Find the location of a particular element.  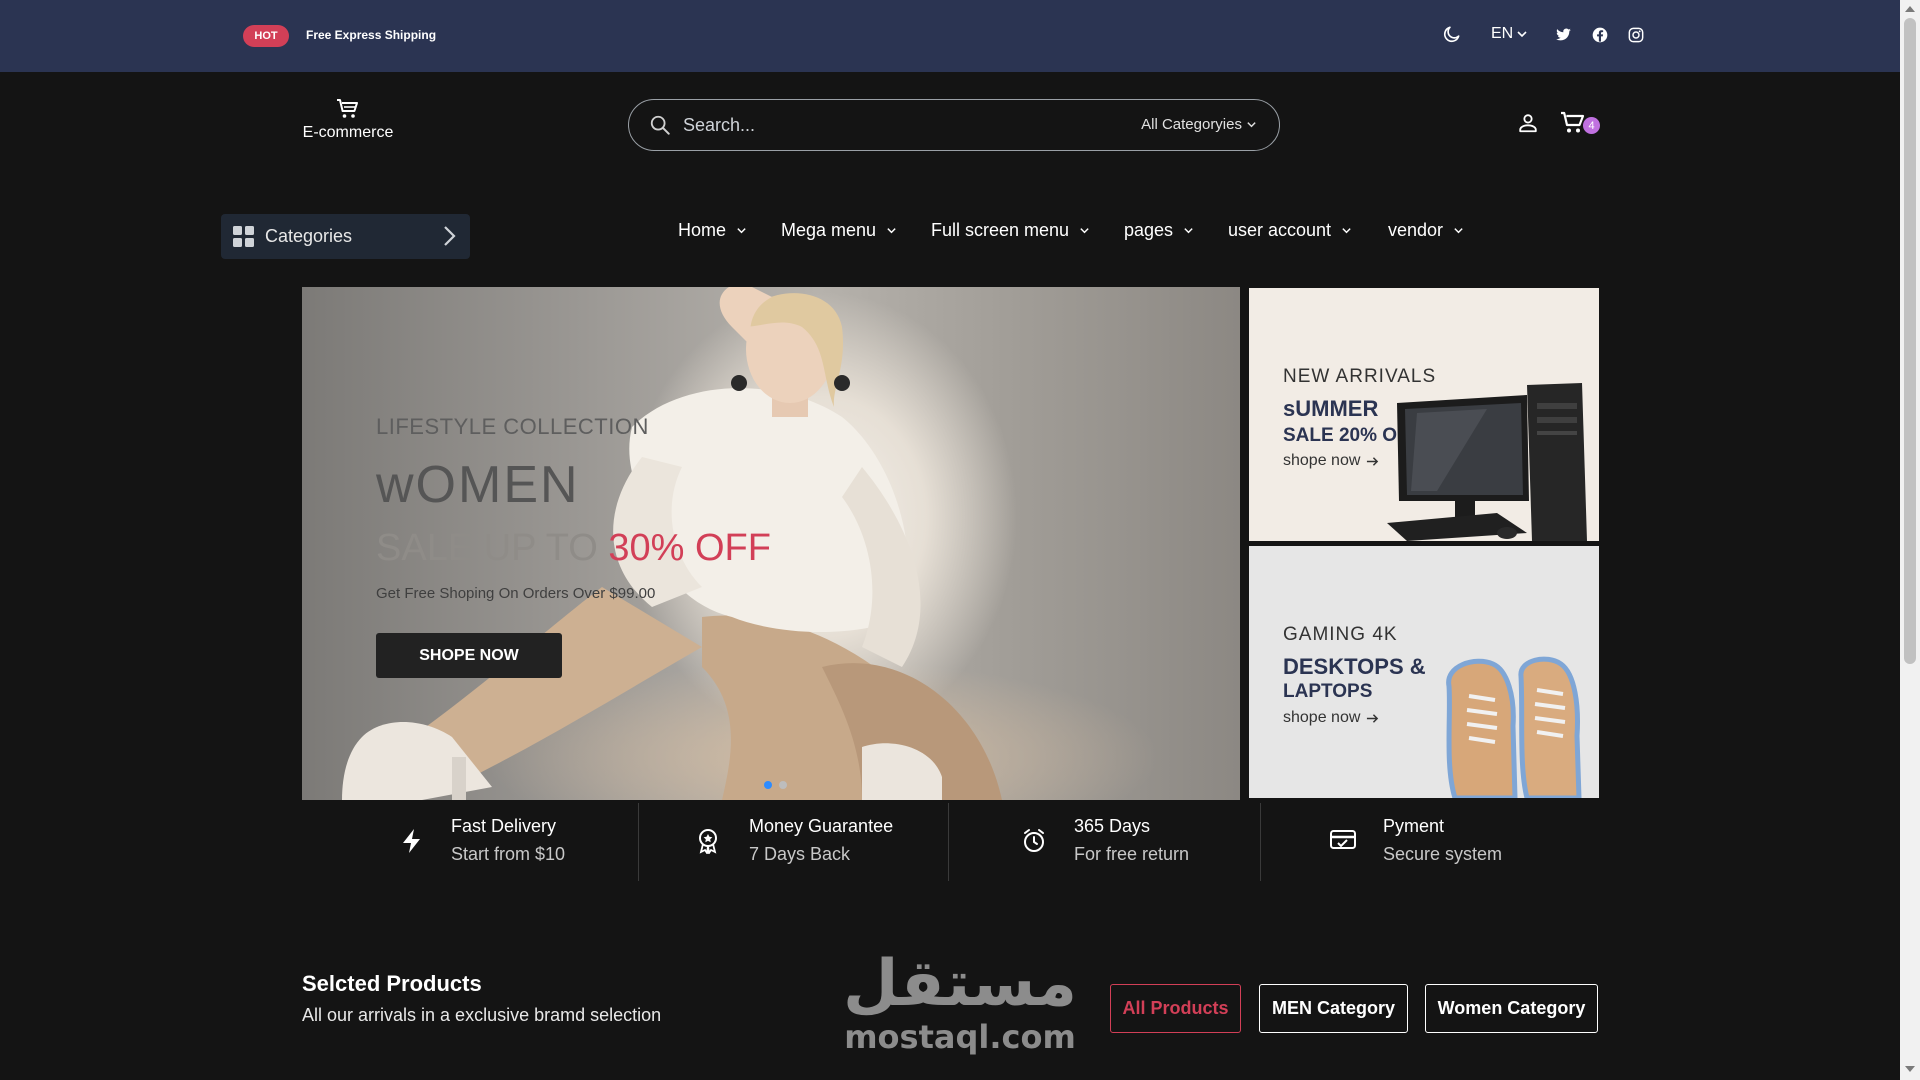

feature-money-guarantee: Money Guarantee 7 Days Back is located at coordinates (817, 842).